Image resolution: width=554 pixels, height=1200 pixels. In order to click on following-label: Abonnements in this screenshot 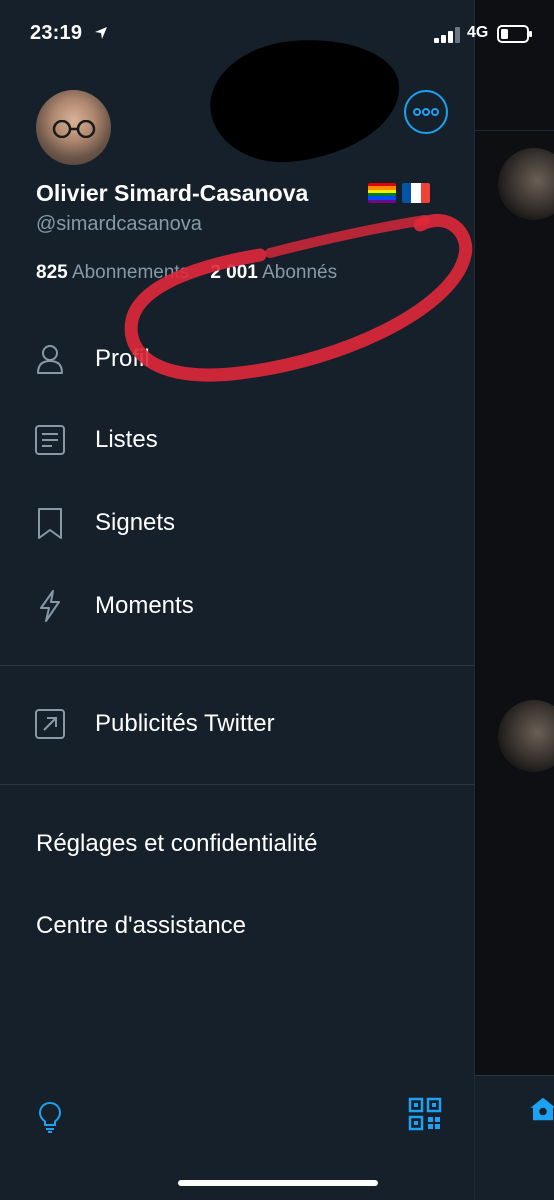, I will do `click(130, 272)`.